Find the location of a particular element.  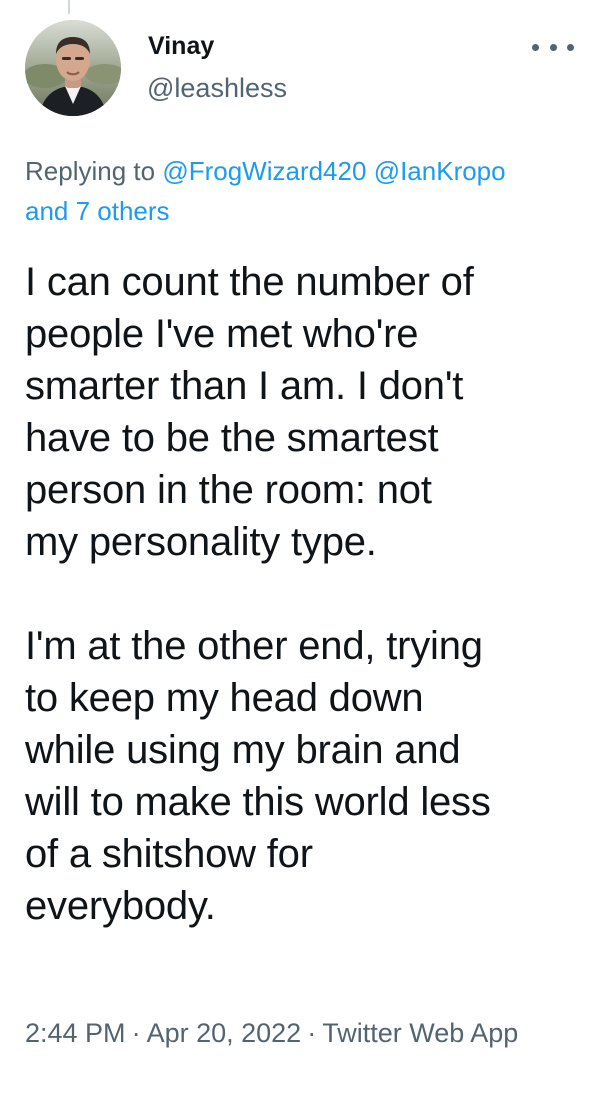

tweet-line: while using my brain and is located at coordinates (243, 750).